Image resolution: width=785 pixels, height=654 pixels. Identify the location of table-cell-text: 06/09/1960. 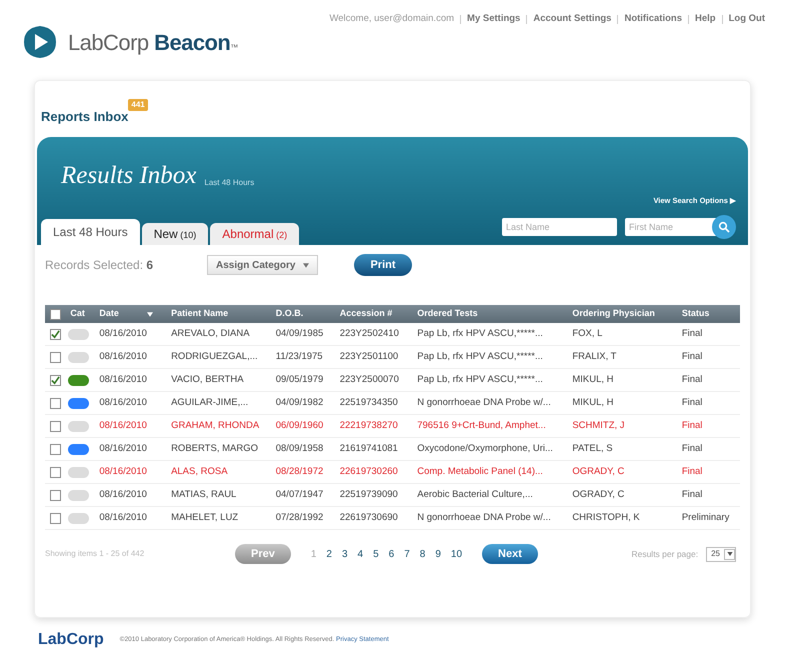
(300, 425).